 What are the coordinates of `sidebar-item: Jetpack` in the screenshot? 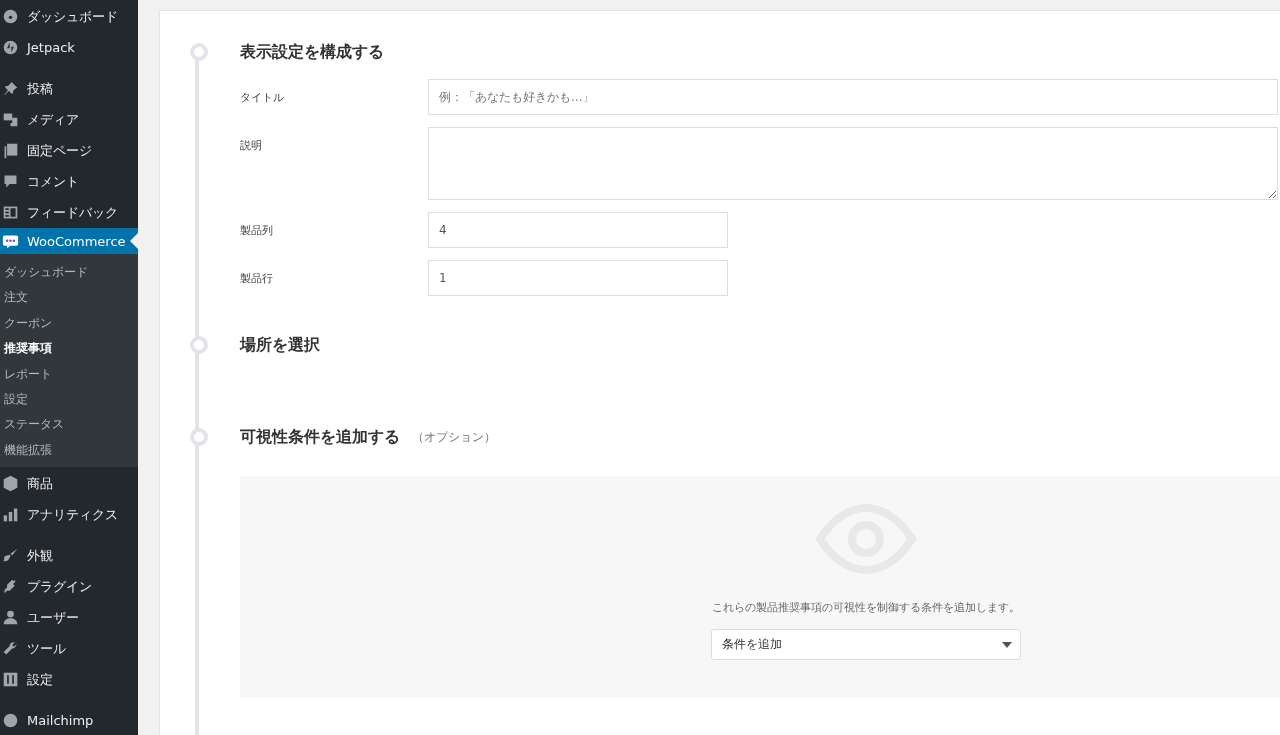 It's located at (69, 47).